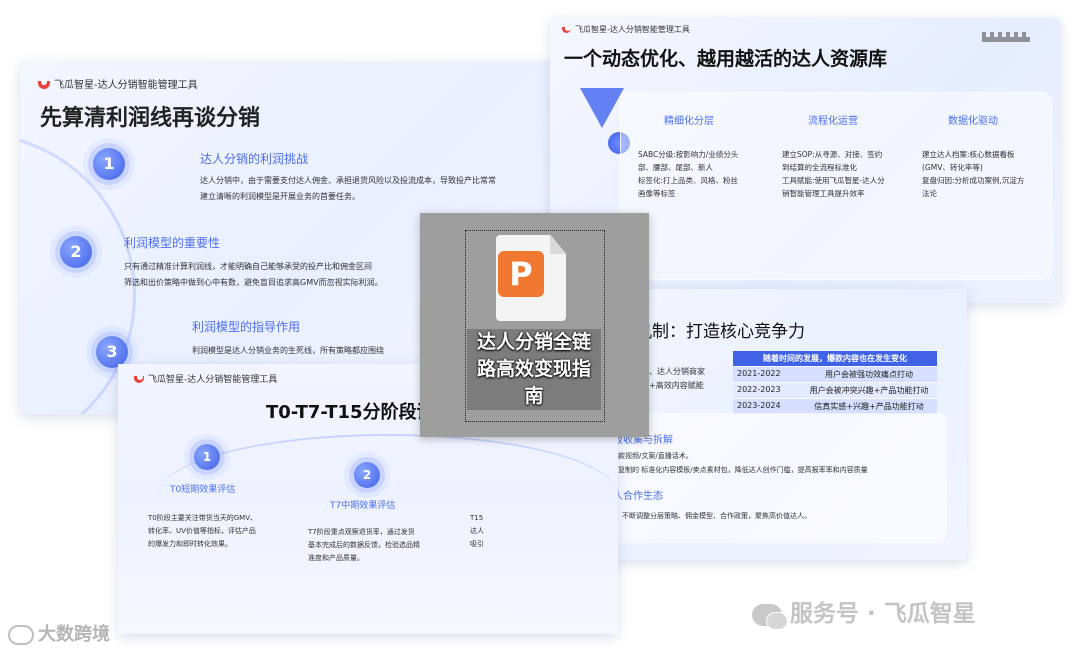 This screenshot has width=1080, height=654. What do you see at coordinates (336, 558) in the screenshot?
I see `stage2-line: 准度和产品质量。` at bounding box center [336, 558].